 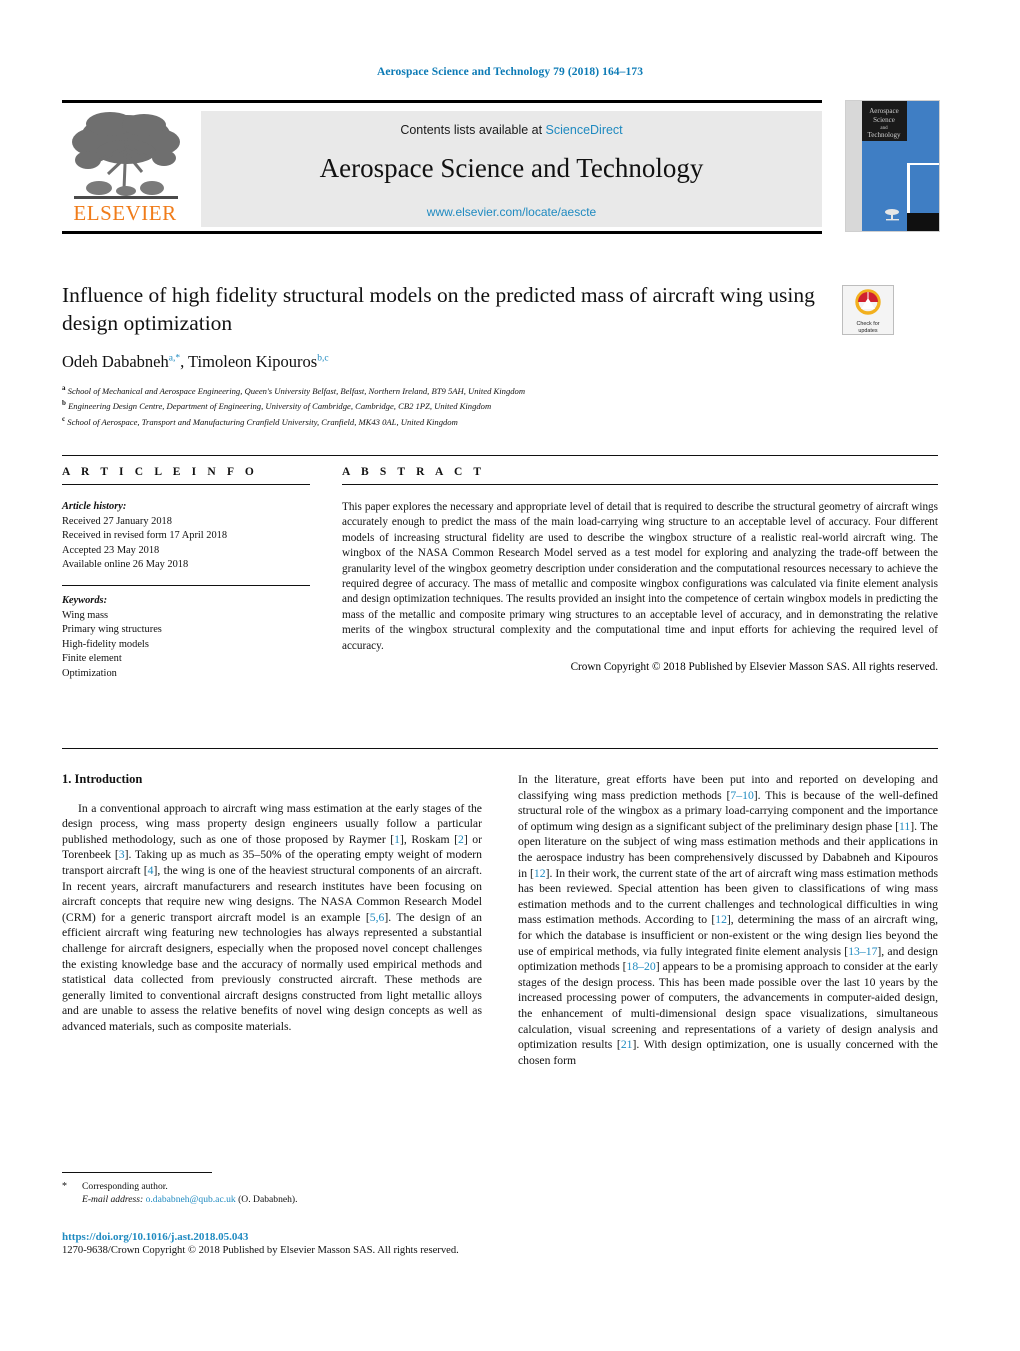 I want to click on keyword-item: Wing mass, so click(x=85, y=615).